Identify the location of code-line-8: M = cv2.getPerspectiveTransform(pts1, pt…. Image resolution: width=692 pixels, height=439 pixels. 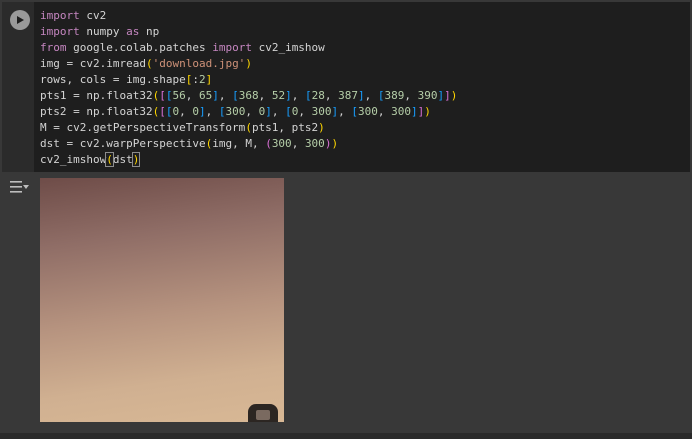
(182, 127).